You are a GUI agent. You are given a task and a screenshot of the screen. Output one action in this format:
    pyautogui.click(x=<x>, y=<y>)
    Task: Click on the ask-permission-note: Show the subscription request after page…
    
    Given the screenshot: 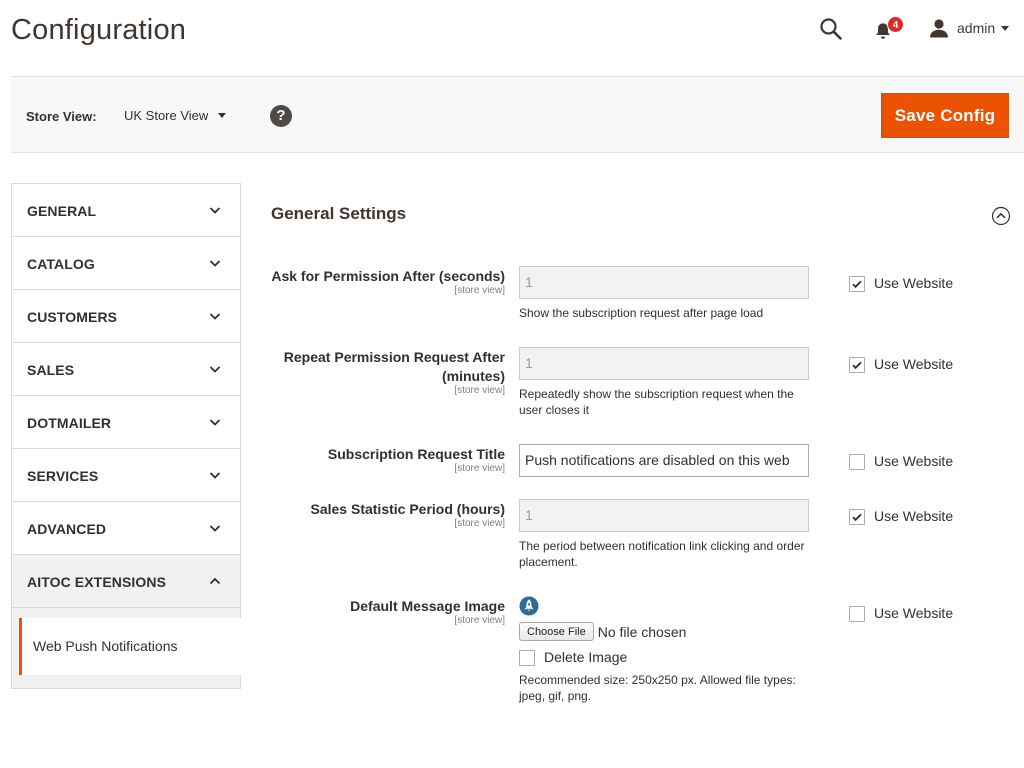 What is the action you would take?
    pyautogui.click(x=641, y=313)
    